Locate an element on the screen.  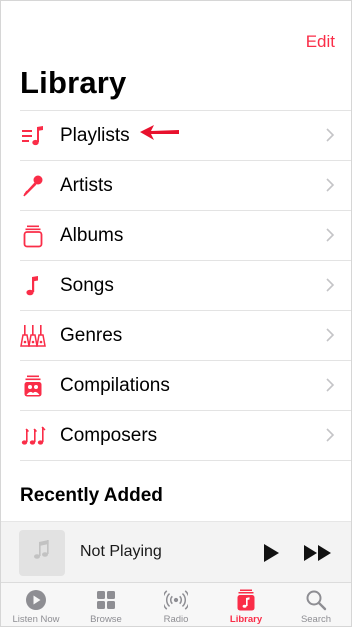
artwork-placeholder is located at coordinates (42, 553).